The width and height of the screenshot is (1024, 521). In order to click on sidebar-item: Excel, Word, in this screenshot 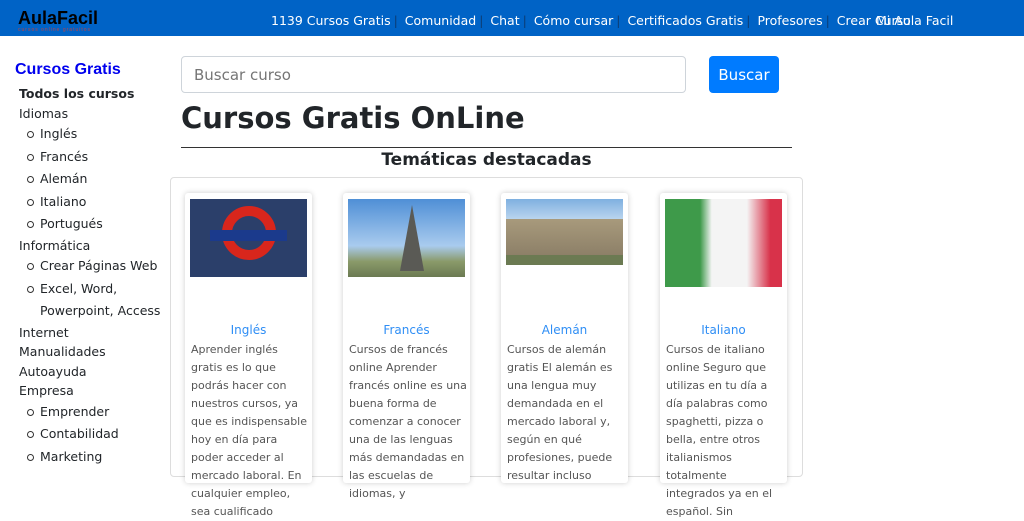, I will do `click(101, 289)`.